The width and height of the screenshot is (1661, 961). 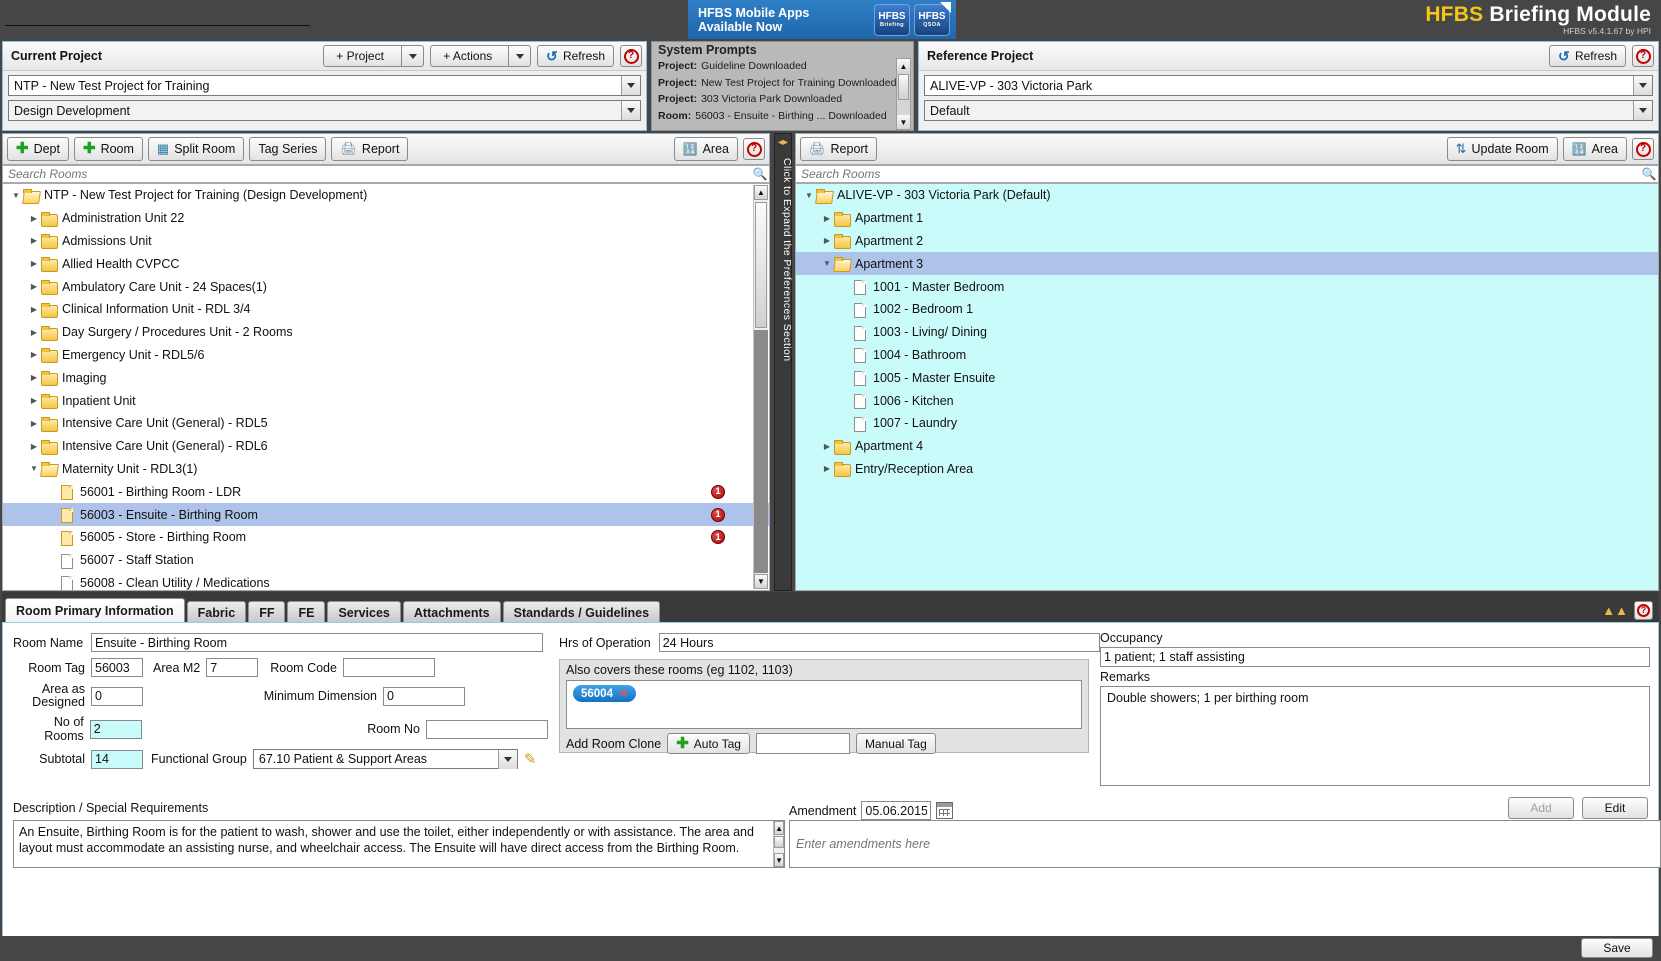 What do you see at coordinates (879, 642) in the screenshot?
I see `hrs-of-operation-input` at bounding box center [879, 642].